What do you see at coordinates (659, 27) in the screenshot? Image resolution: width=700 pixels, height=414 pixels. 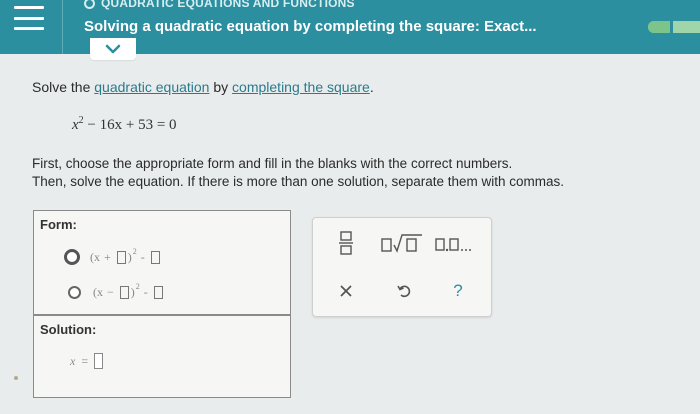 I see `progress-fill` at bounding box center [659, 27].